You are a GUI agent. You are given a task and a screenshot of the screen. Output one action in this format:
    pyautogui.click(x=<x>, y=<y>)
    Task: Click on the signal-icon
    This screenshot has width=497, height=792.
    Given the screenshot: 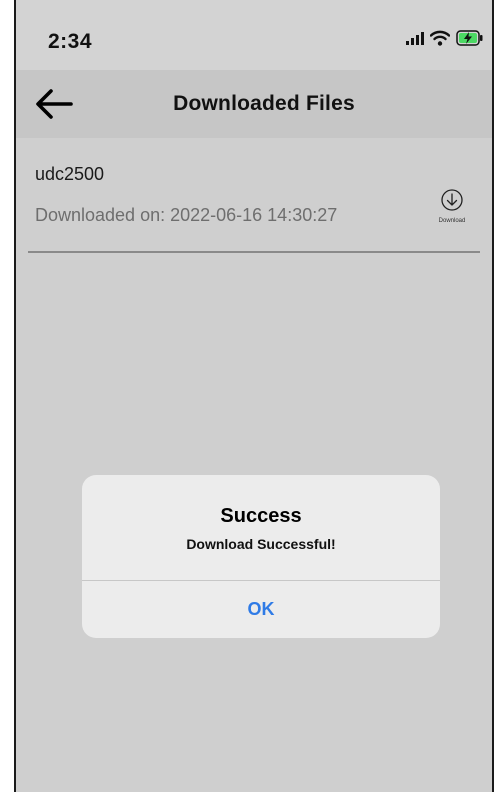 What is the action you would take?
    pyautogui.click(x=415, y=40)
    